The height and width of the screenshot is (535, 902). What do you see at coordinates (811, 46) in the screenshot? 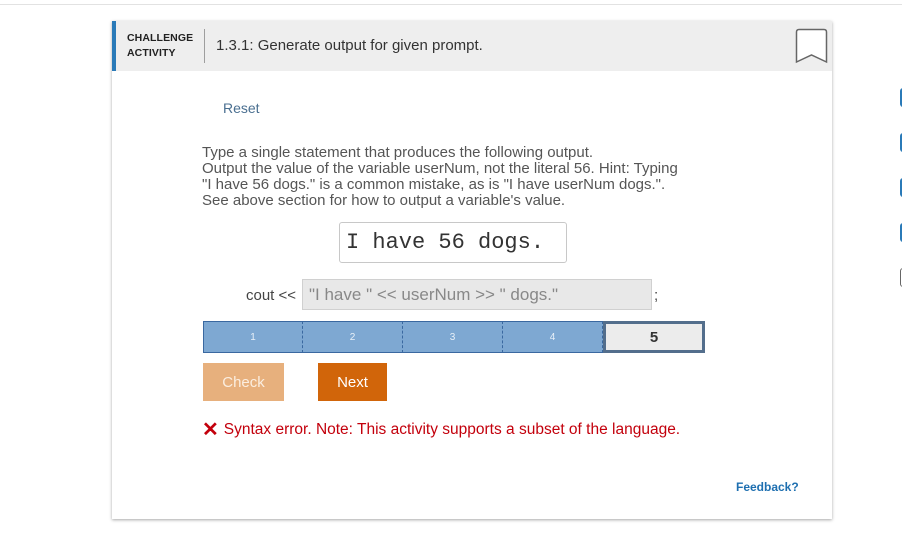
I see `bookmark-icon` at bounding box center [811, 46].